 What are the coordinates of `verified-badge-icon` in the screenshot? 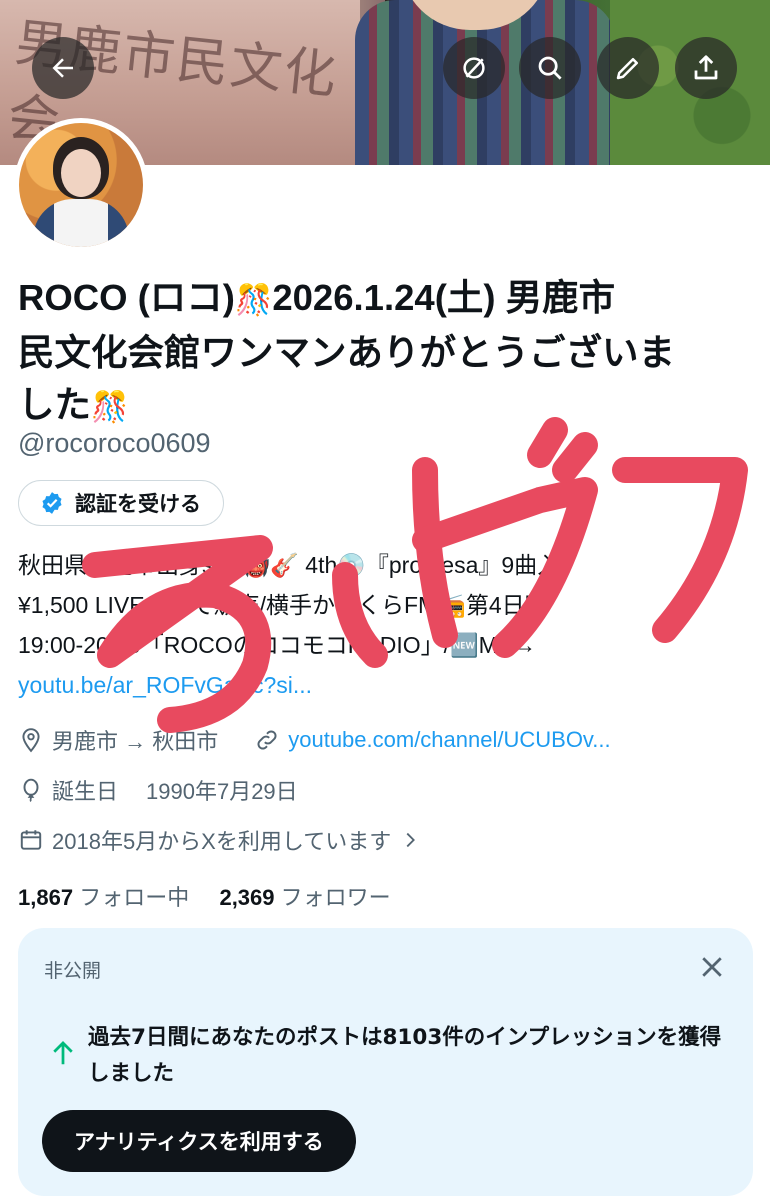 It's located at (52, 503).